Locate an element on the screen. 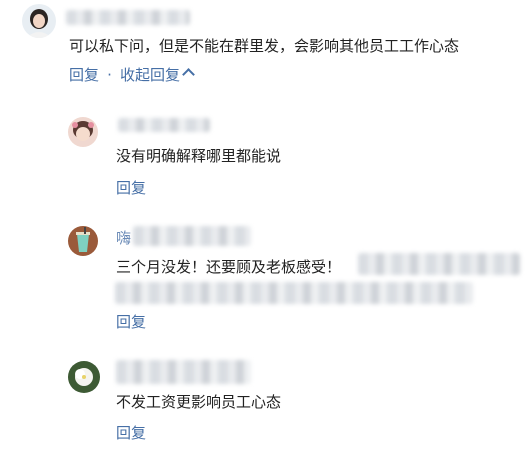 The width and height of the screenshot is (525, 455). reply-text: 不发工资更影响员工心态 is located at coordinates (199, 402).